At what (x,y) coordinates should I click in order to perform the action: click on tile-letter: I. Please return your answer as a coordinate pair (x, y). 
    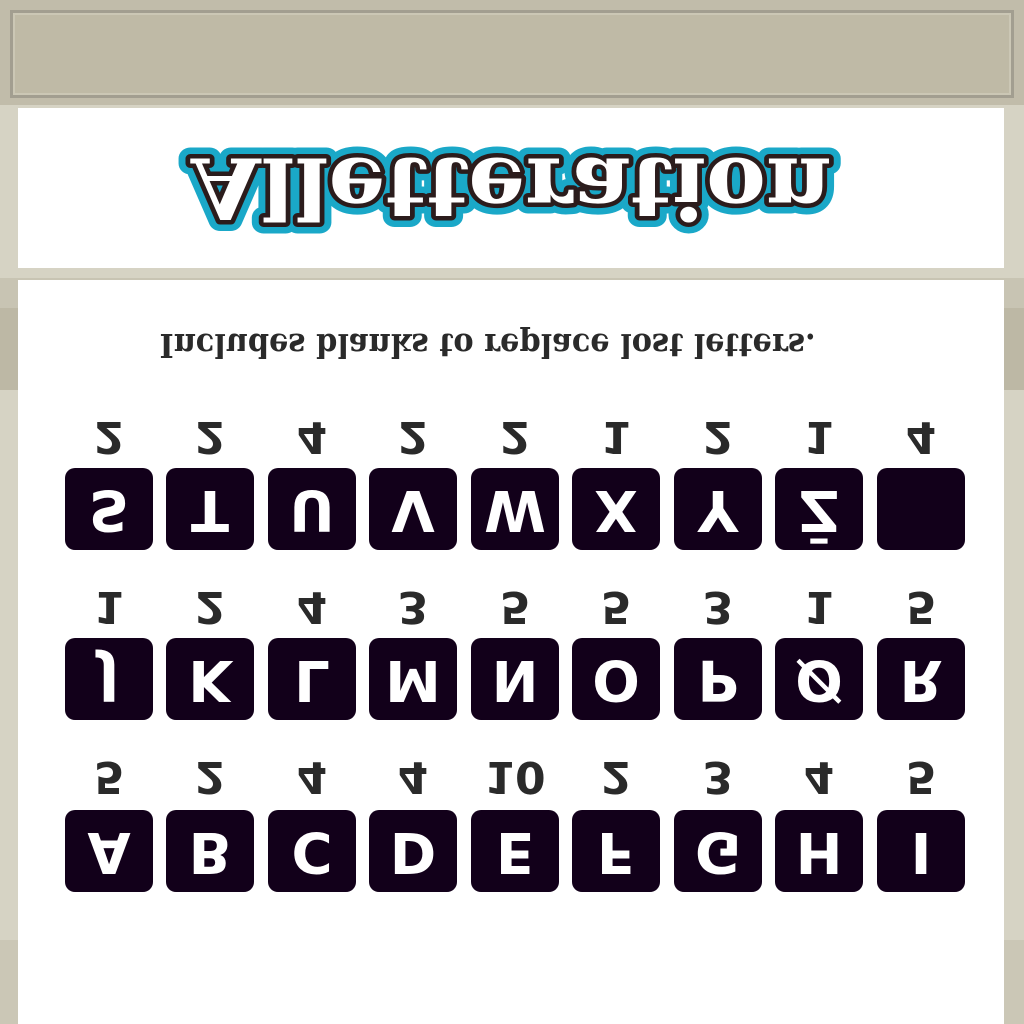
    Looking at the image, I should click on (921, 851).